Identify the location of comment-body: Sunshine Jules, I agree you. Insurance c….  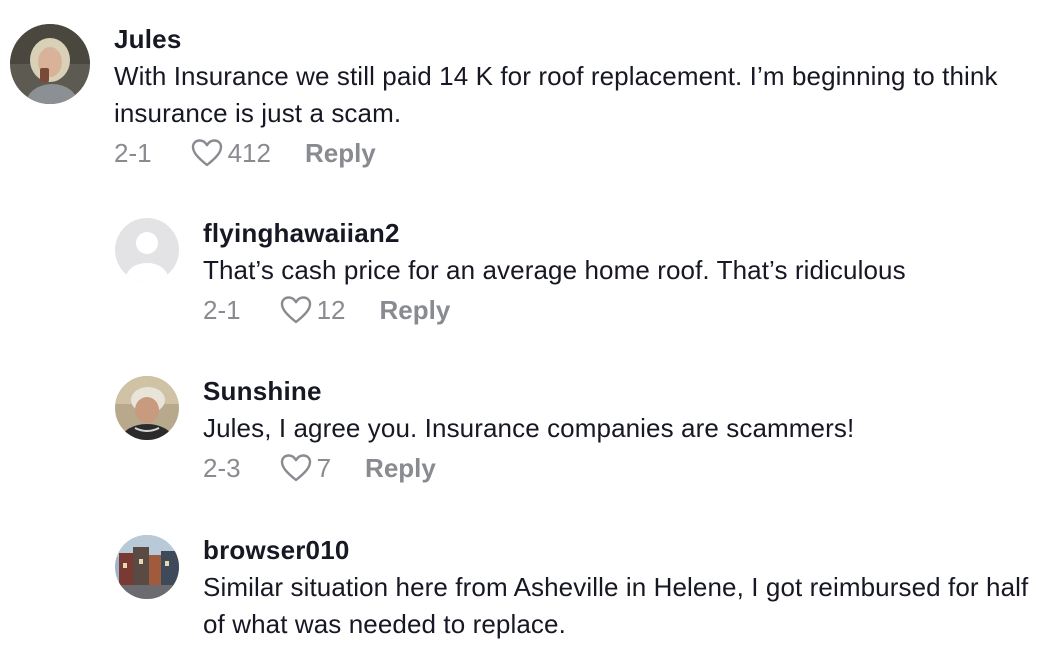
(628, 429).